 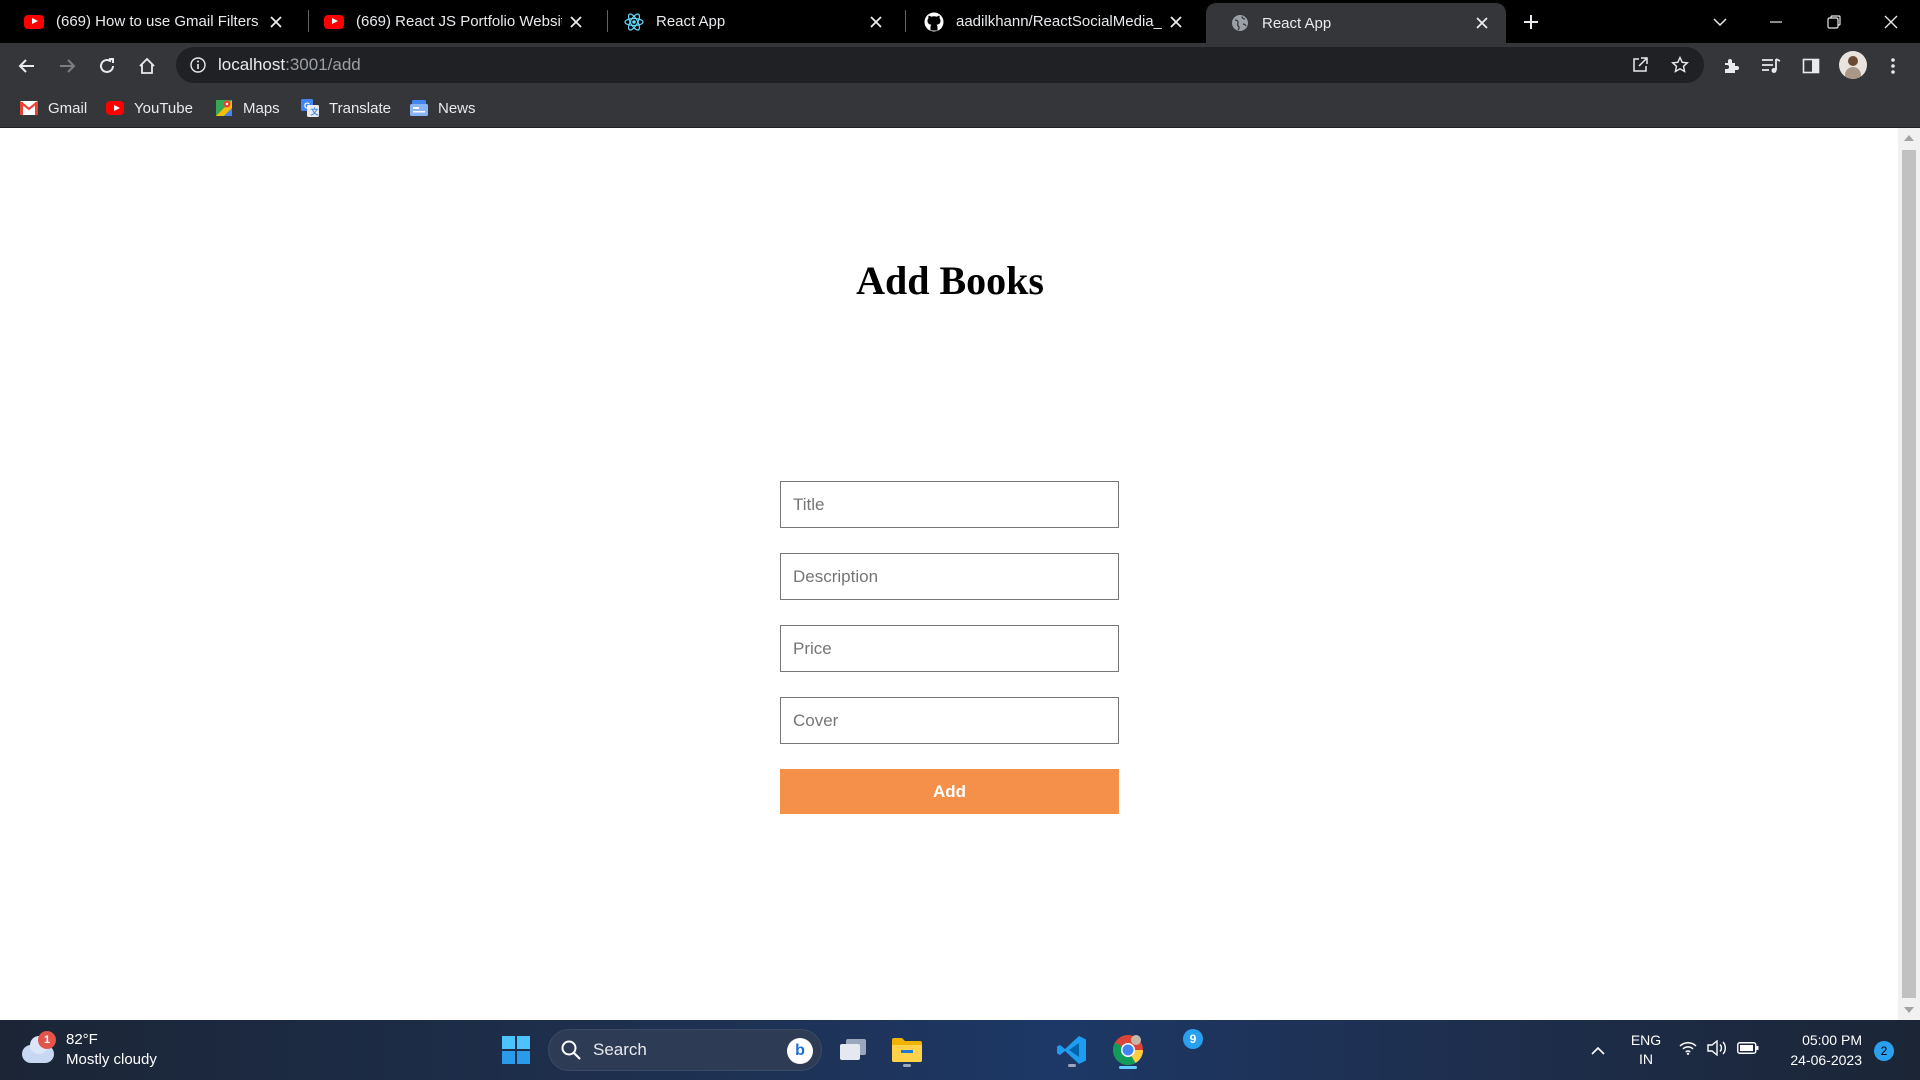 I want to click on page-scrollbar, so click(x=1909, y=574).